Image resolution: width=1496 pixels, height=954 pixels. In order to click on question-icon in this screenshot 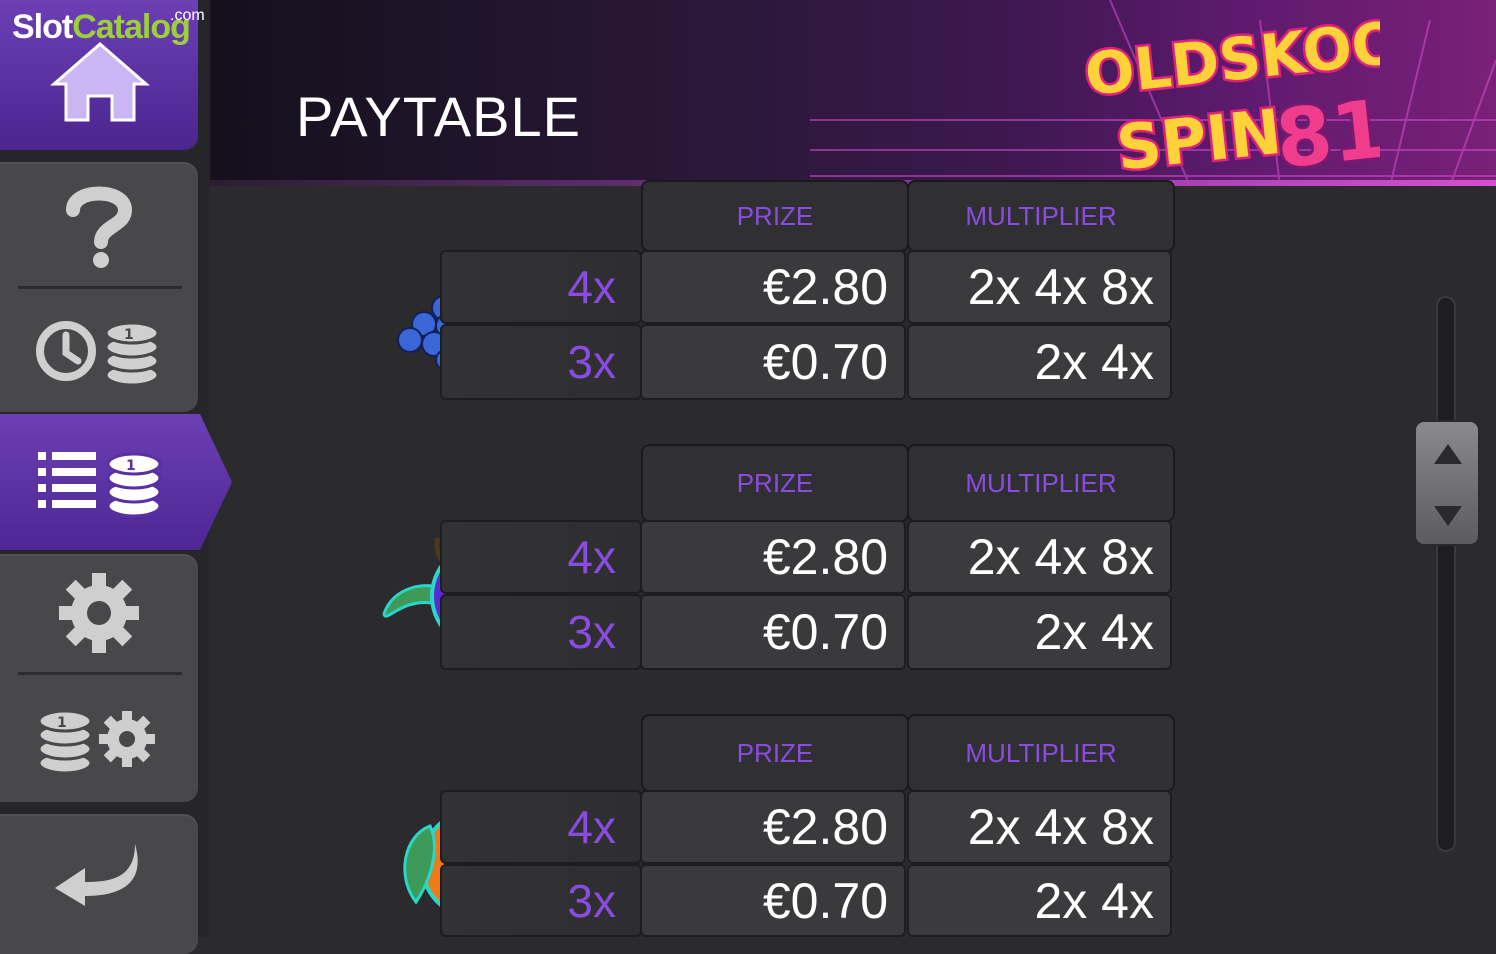, I will do `click(99, 227)`.